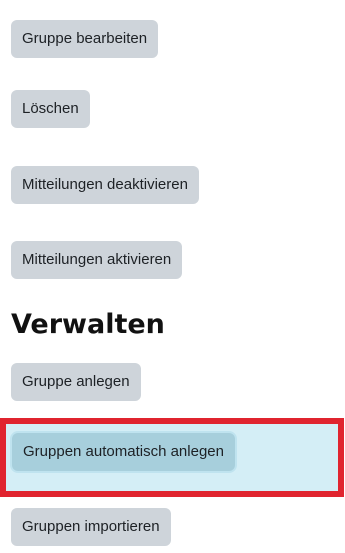 Image resolution: width=345 pixels, height=553 pixels. I want to click on enable-messaging-button: Mitteilungen aktivieren, so click(97, 260).